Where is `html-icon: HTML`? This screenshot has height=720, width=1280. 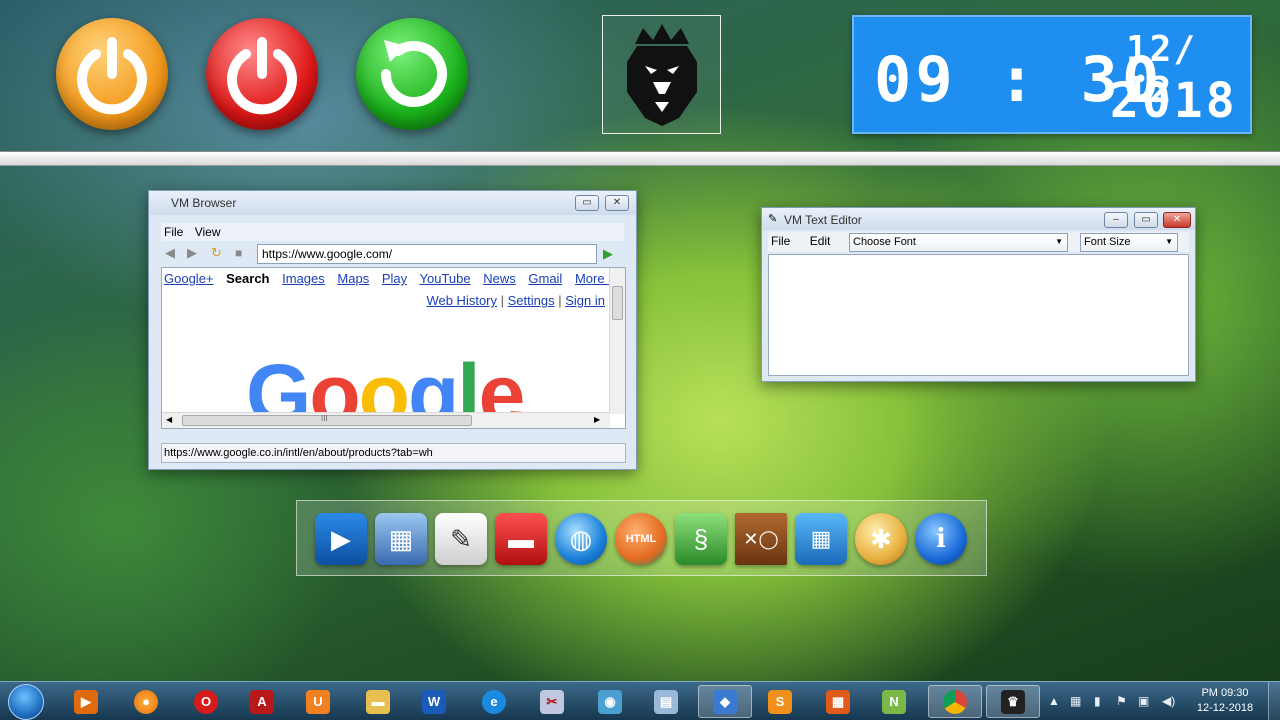
html-icon: HTML is located at coordinates (641, 539).